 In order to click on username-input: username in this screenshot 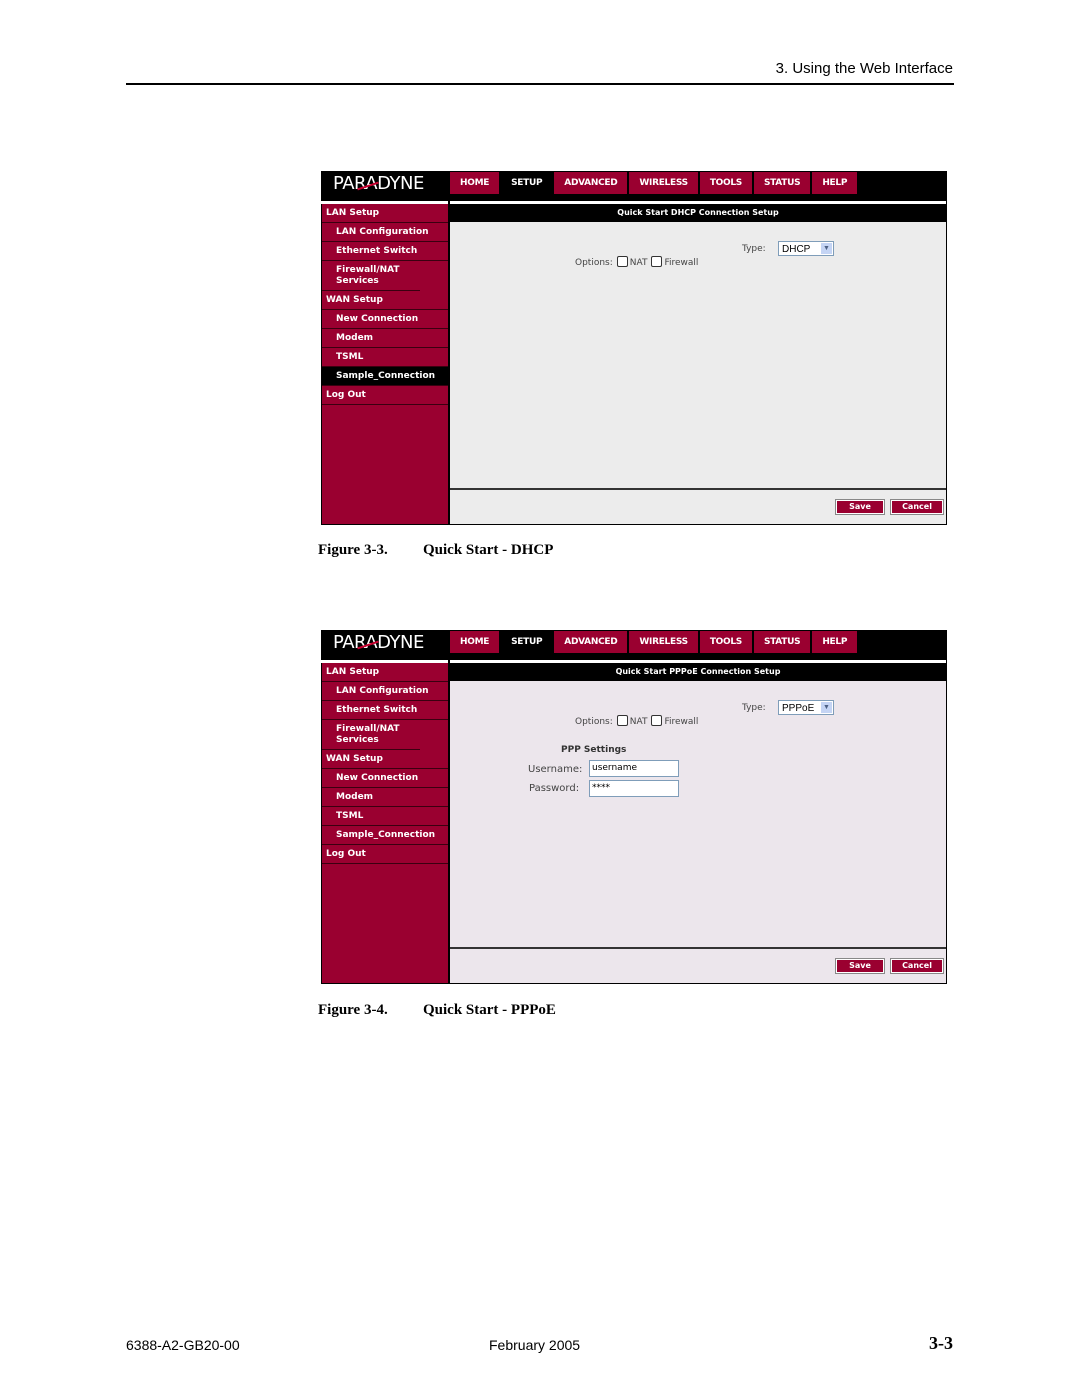, I will do `click(634, 768)`.